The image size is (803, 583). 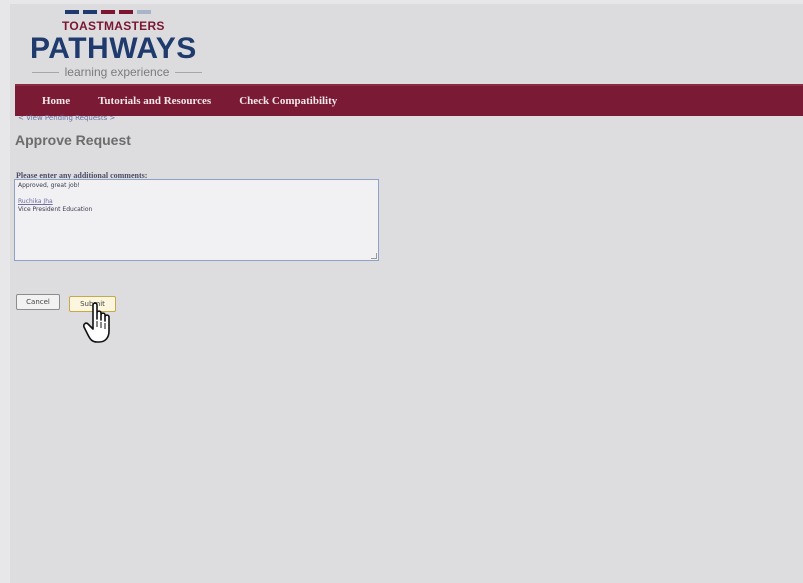 What do you see at coordinates (288, 101) in the screenshot?
I see `nav-check-compatibility: Check Compatibility` at bounding box center [288, 101].